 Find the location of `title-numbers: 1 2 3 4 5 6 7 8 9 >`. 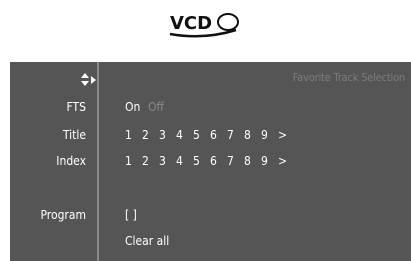

title-numbers: 1 2 3 4 5 6 7 8 9 > is located at coordinates (210, 135).